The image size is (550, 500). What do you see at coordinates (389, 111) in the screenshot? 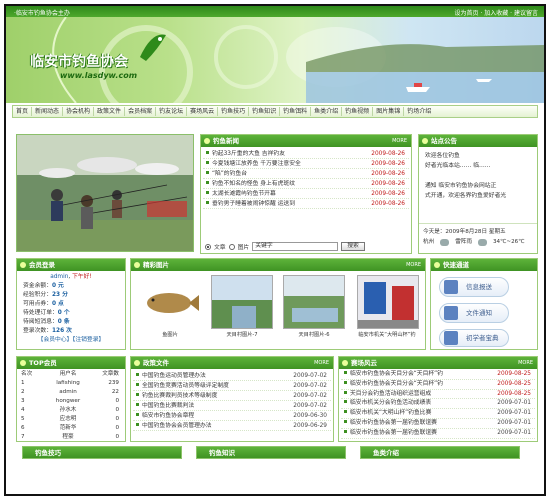
I see `nav-item: 图片集锦` at bounding box center [389, 111].